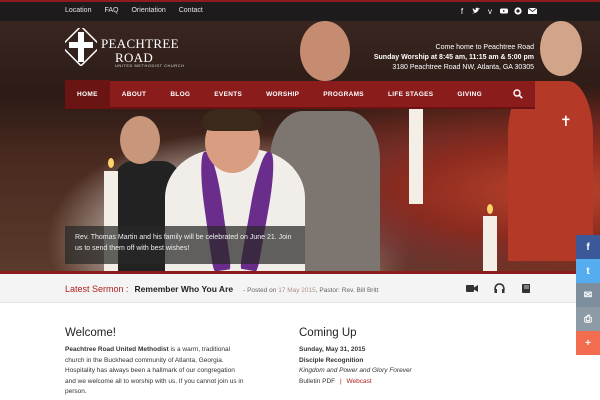  Describe the element at coordinates (191, 10) in the screenshot. I see `top-link-contact: Contact` at that location.